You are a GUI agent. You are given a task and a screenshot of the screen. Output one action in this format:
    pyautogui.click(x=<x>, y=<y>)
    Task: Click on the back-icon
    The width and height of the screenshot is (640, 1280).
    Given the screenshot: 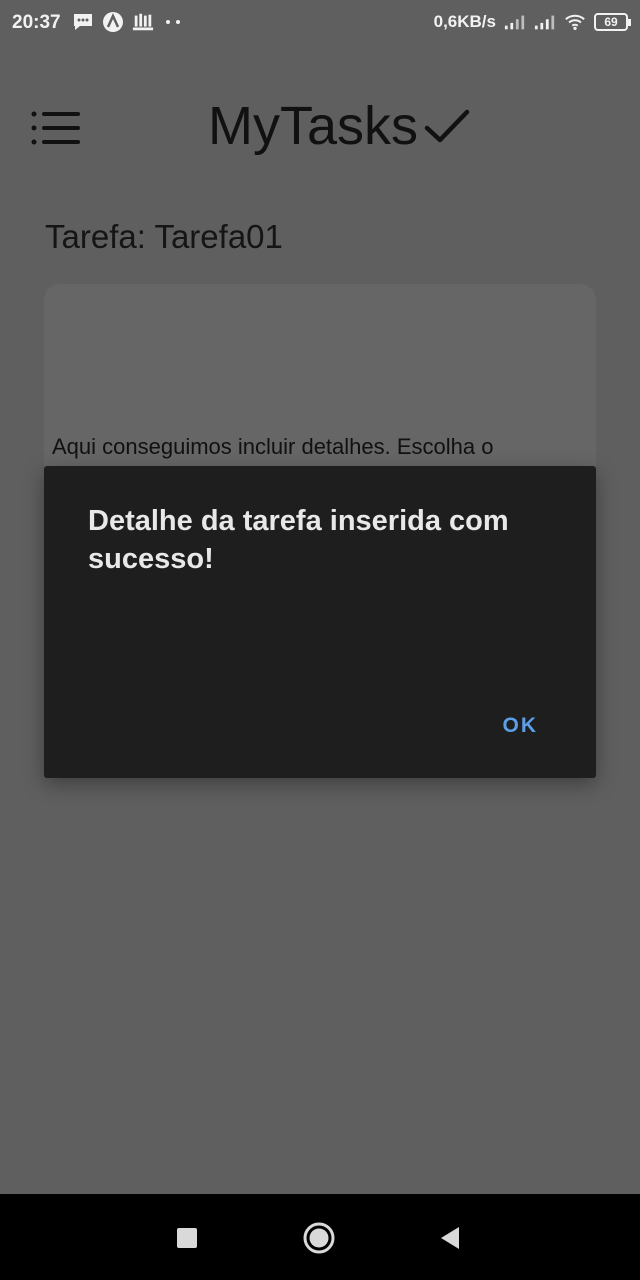 What is the action you would take?
    pyautogui.click(x=450, y=1238)
    